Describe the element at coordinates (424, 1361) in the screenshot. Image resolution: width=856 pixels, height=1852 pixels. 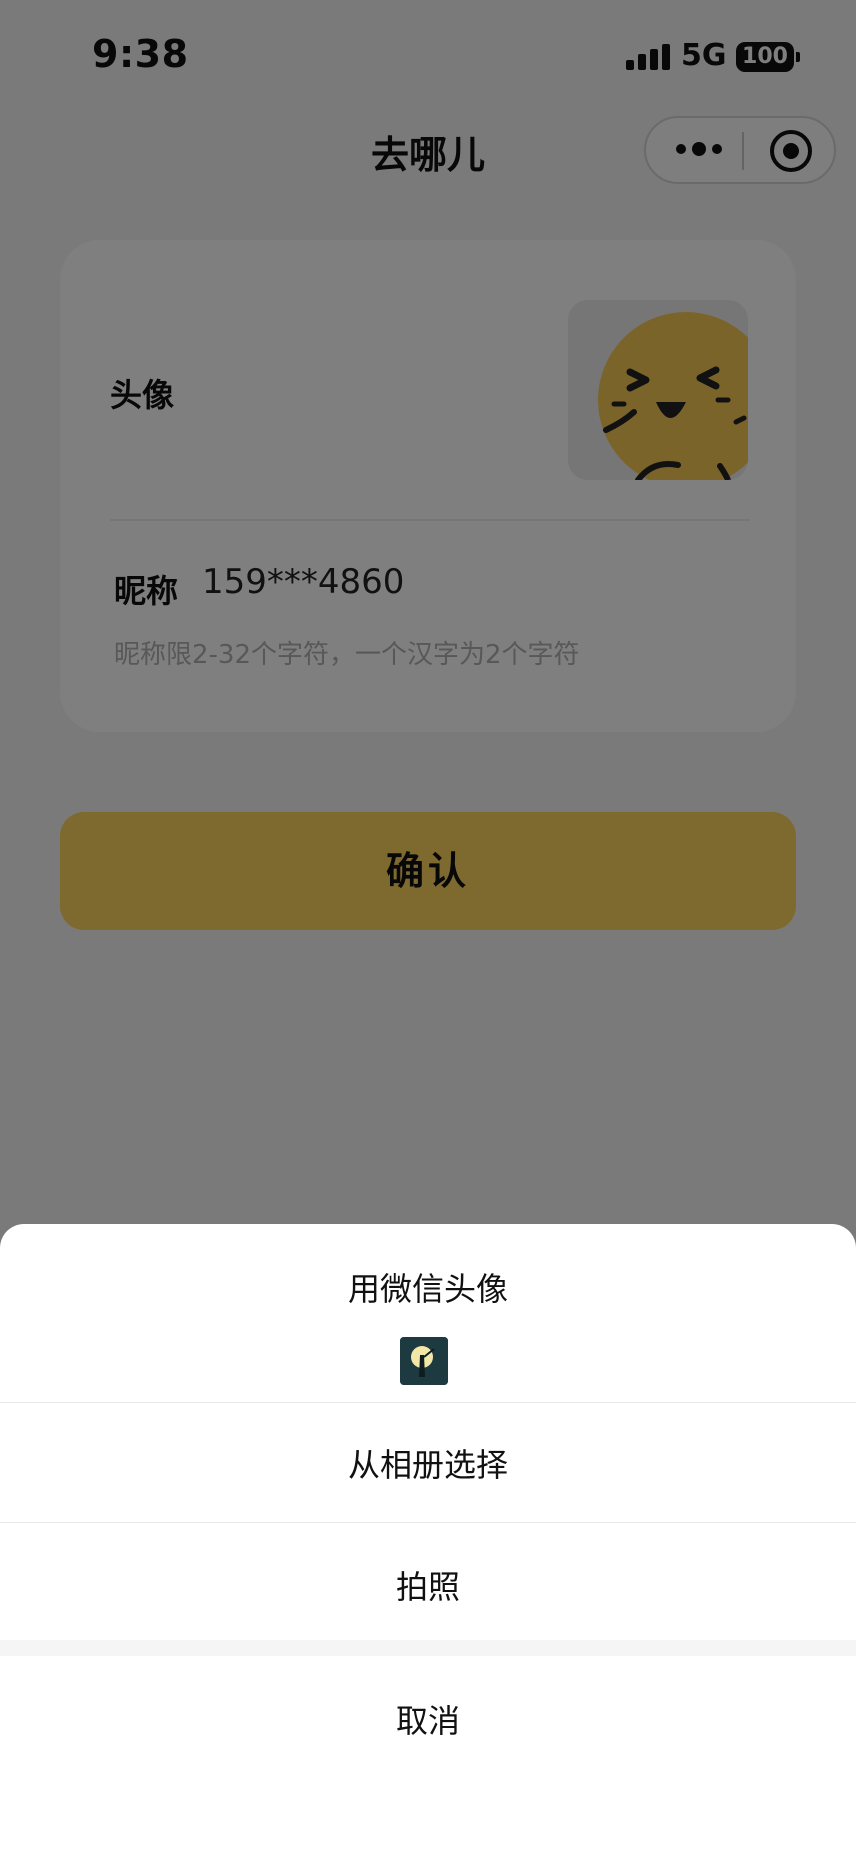
I see `wechat-avatar-thumbnail` at that location.